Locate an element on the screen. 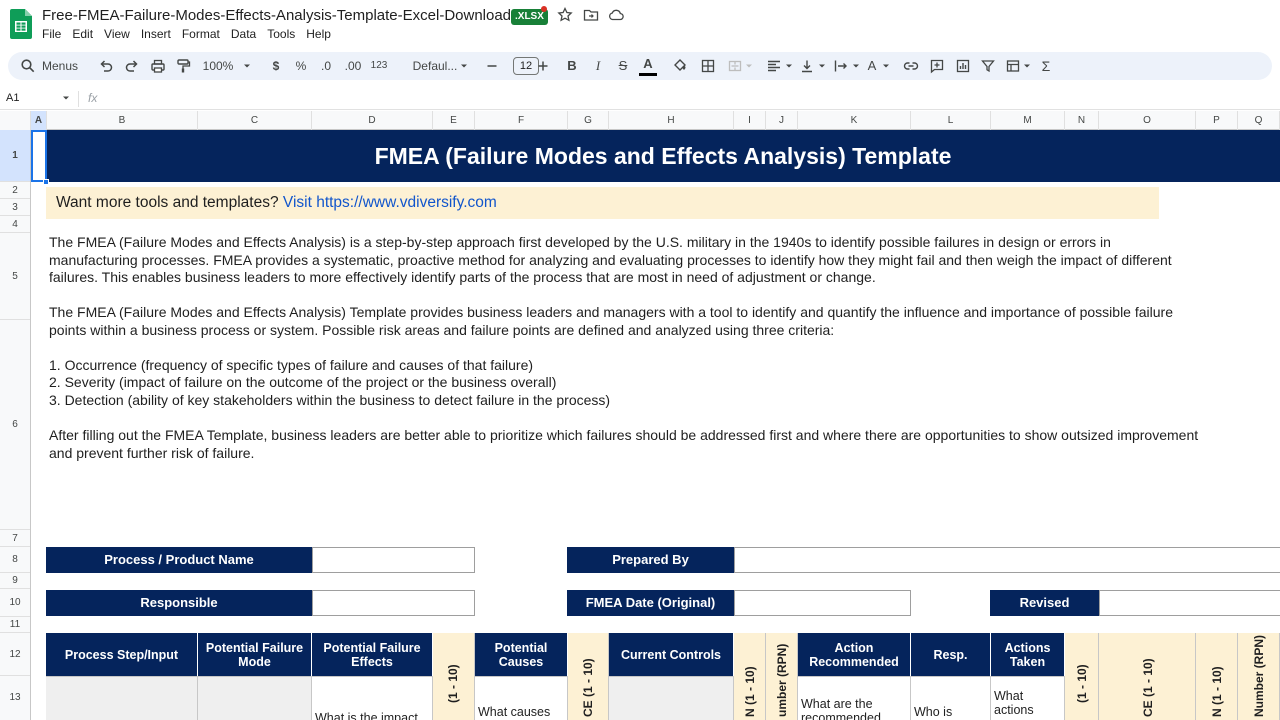 The height and width of the screenshot is (720, 1280). column-header: F is located at coordinates (521, 120).